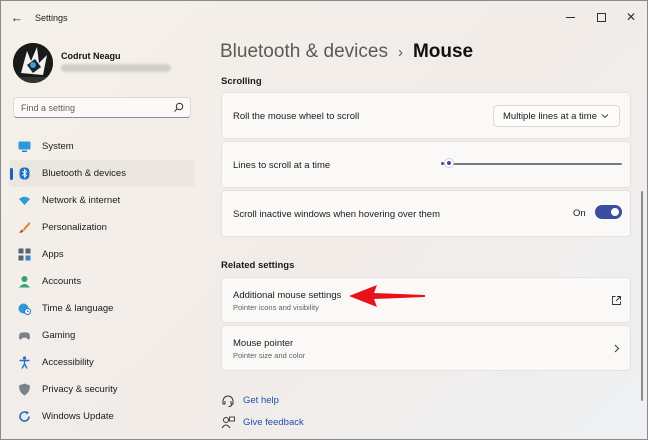 This screenshot has width=648, height=440. I want to click on maximize-button, so click(601, 17).